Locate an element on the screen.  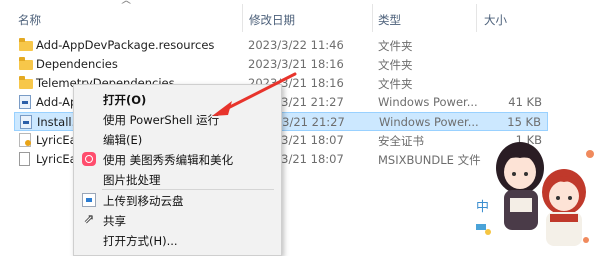
column-header-name: 名称 is located at coordinates (29, 20).